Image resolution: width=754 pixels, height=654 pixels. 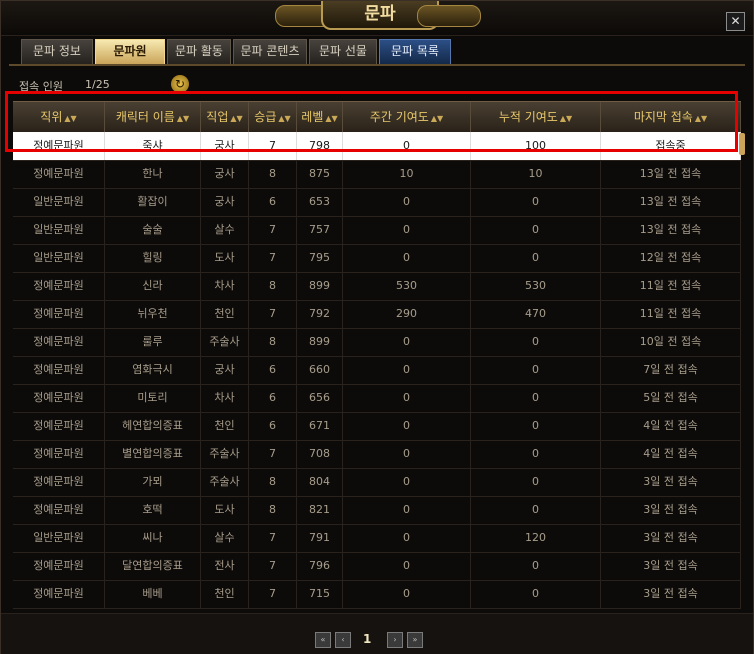 I want to click on table-row: 정예문파원 헤연합의증표 천인 6 671 0 0 4일 전 접속, so click(x=377, y=426).